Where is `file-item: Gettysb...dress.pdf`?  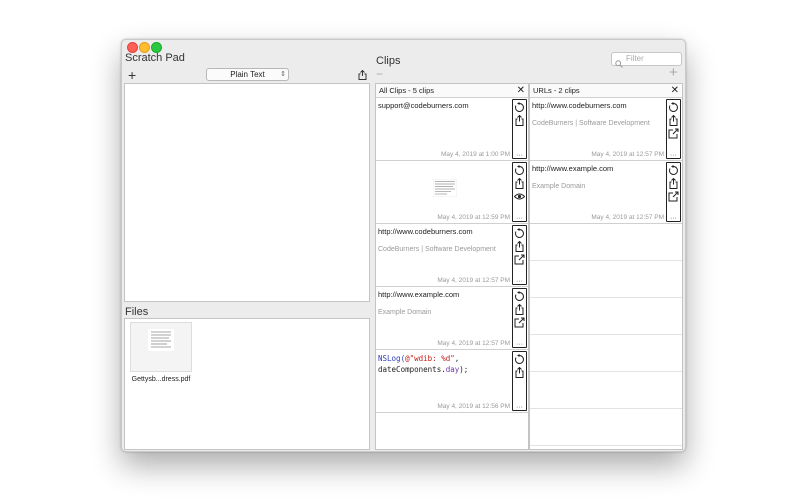 file-item: Gettysb...dress.pdf is located at coordinates (161, 352).